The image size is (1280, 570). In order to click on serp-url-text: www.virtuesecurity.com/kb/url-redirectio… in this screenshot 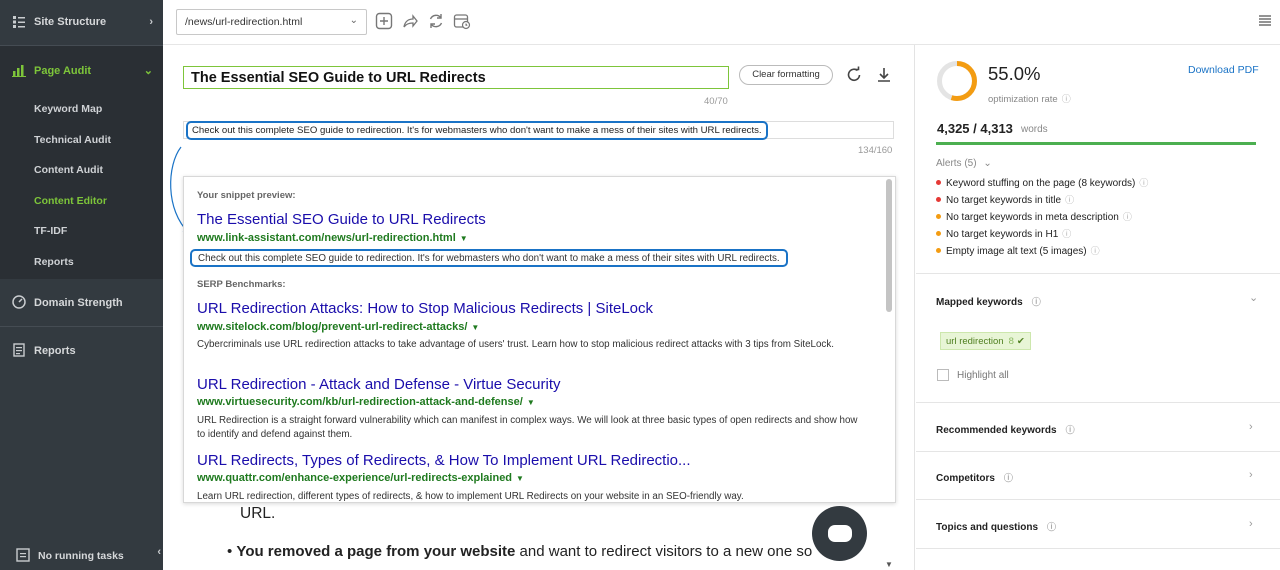, I will do `click(360, 402)`.